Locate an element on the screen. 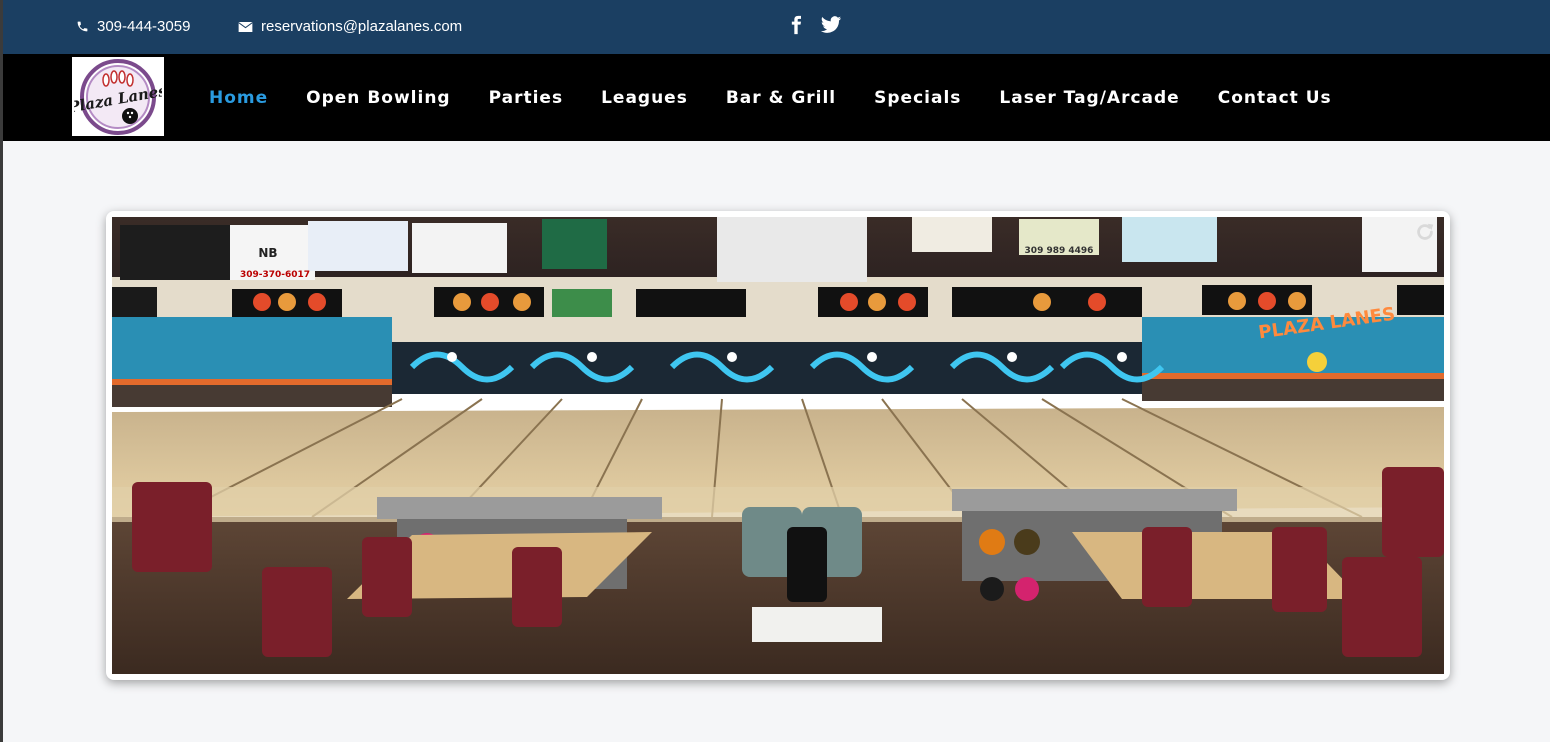 This screenshot has width=1550, height=742. logo-graphic: Plaza Lanes is located at coordinates (118, 96).